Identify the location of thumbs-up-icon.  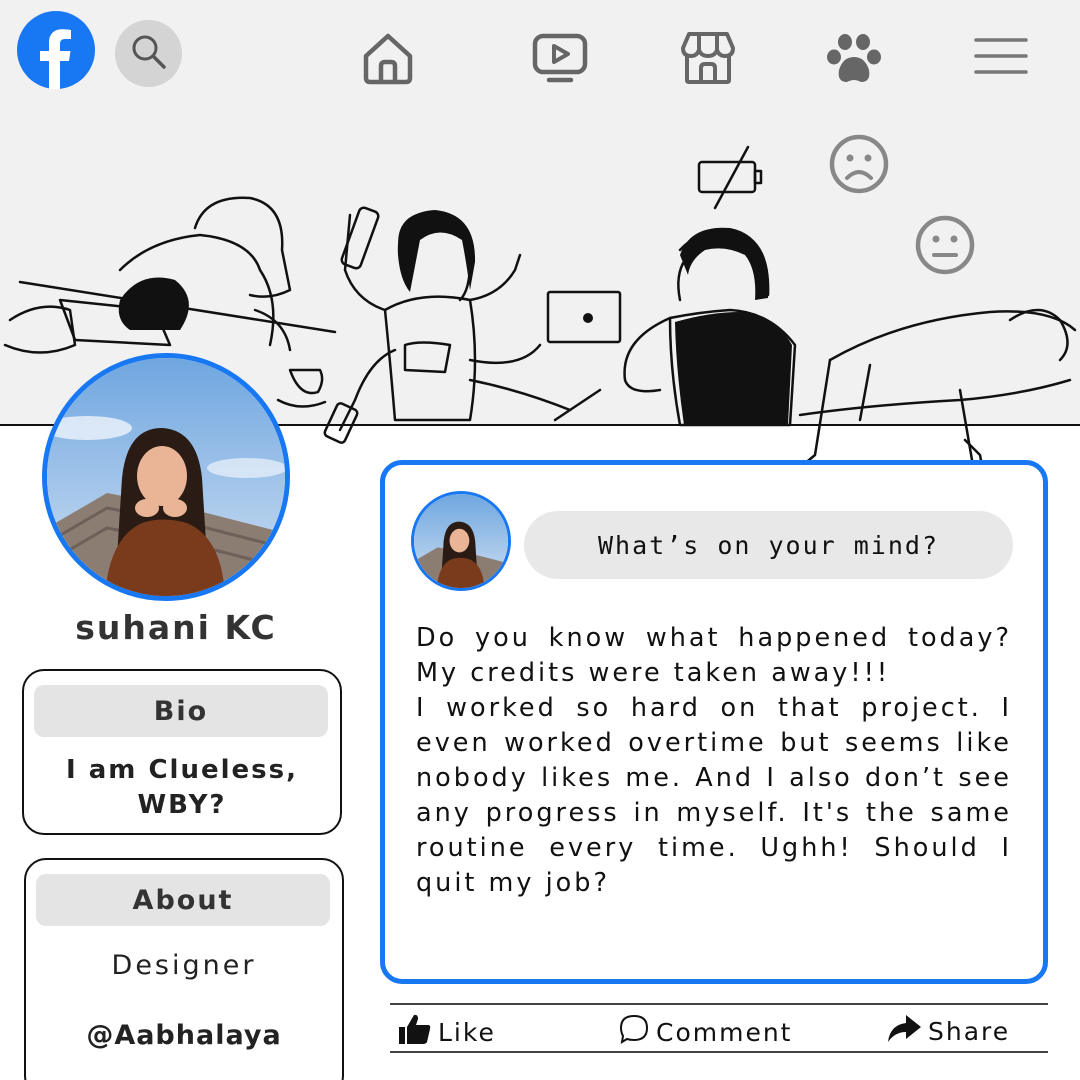
(415, 1032).